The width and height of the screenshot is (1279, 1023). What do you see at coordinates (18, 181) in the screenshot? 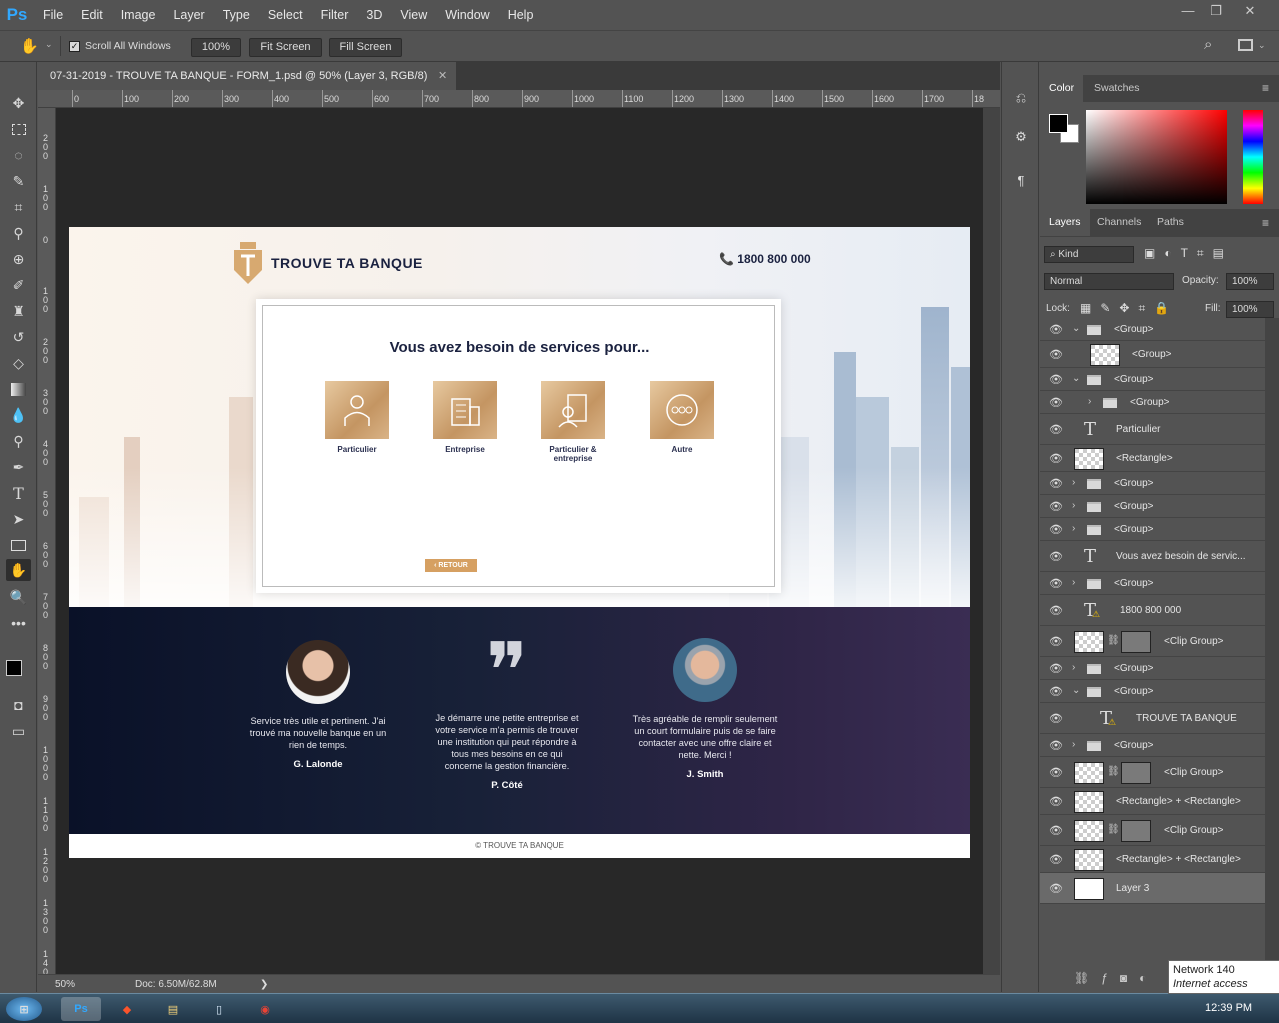
I see `quick-select-tool-icon: ✎` at bounding box center [18, 181].